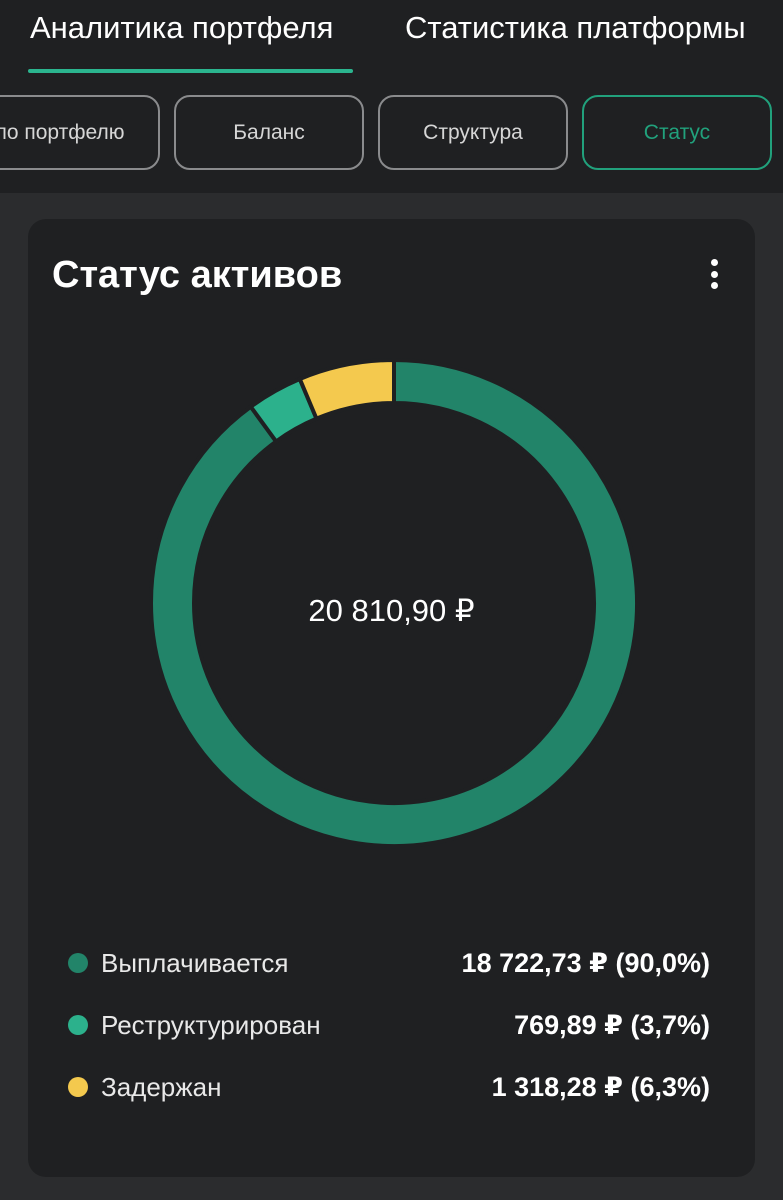  Describe the element at coordinates (473, 132) in the screenshot. I see `subtab-structure: Структура` at that location.